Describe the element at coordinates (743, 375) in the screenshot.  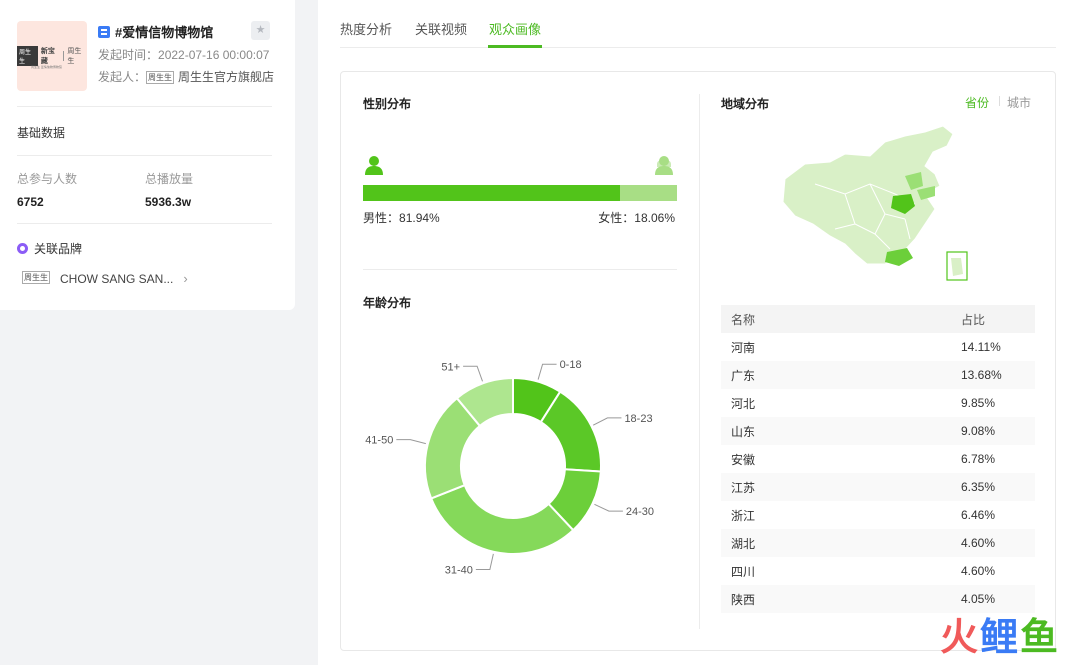
I see `row-name: 广东` at that location.